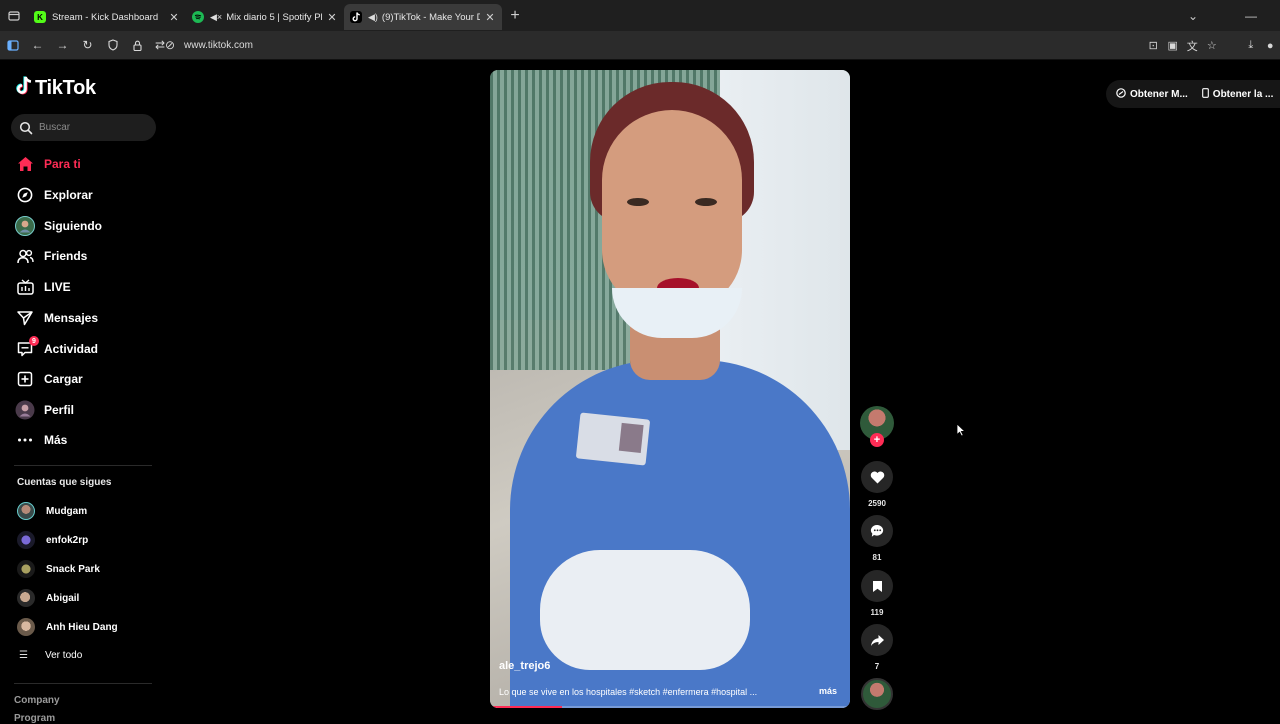 The image size is (1280, 724). Describe the element at coordinates (37, 700) in the screenshot. I see `company-link: Company` at that location.